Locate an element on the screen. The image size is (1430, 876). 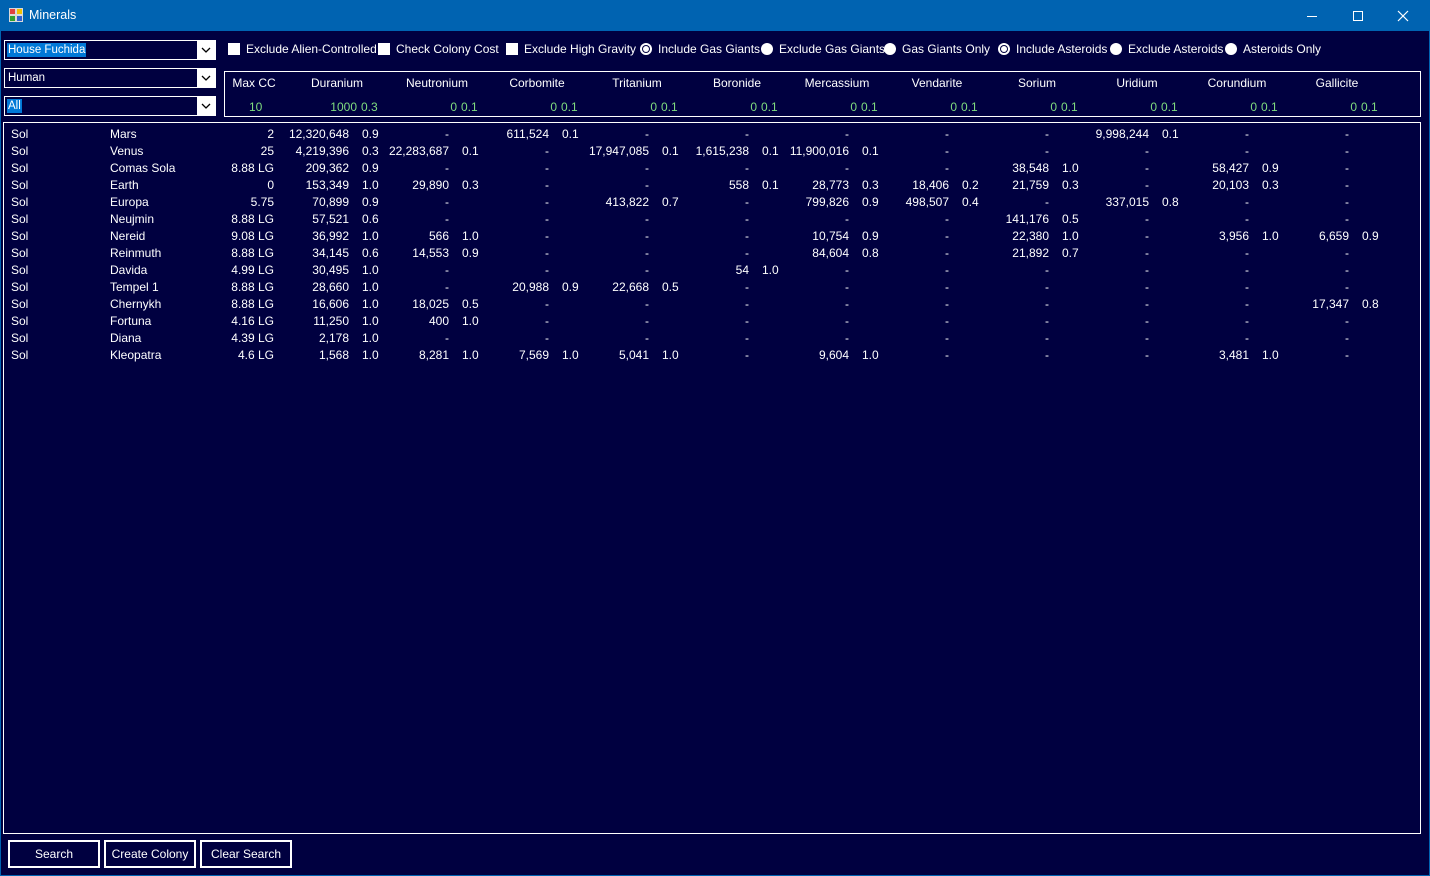
body-name: Nereid is located at coordinates (128, 236).